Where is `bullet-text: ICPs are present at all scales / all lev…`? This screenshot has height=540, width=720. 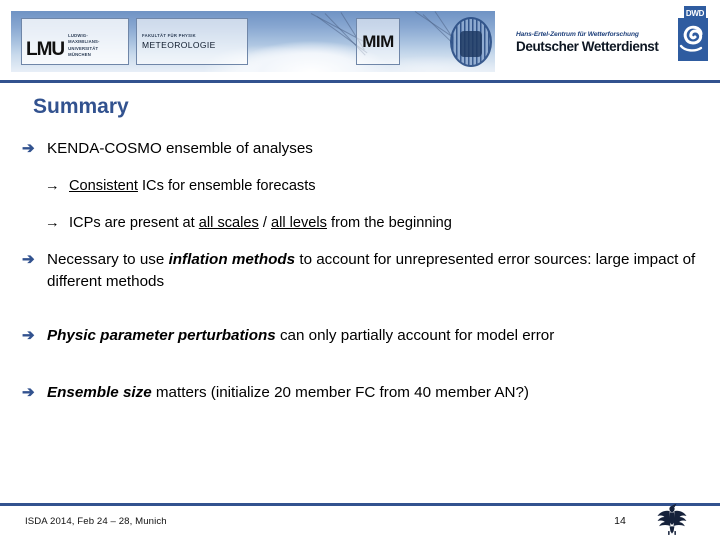 bullet-text: ICPs are present at all scales / all lev… is located at coordinates (260, 223).